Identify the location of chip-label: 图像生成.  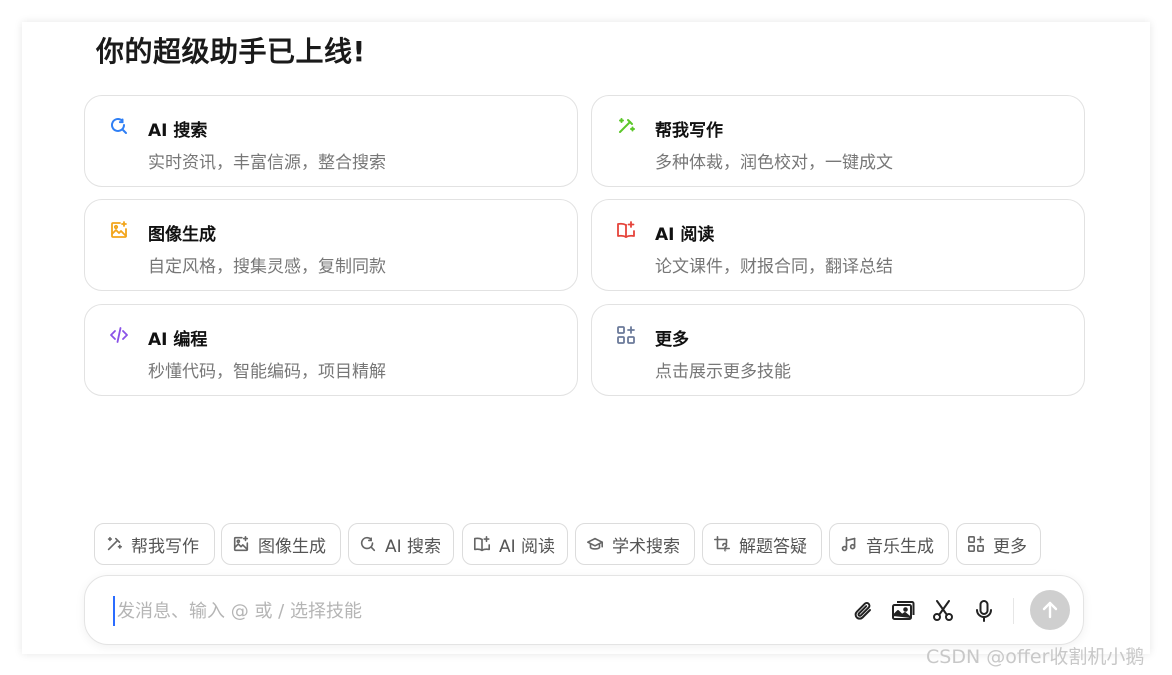
(292, 546).